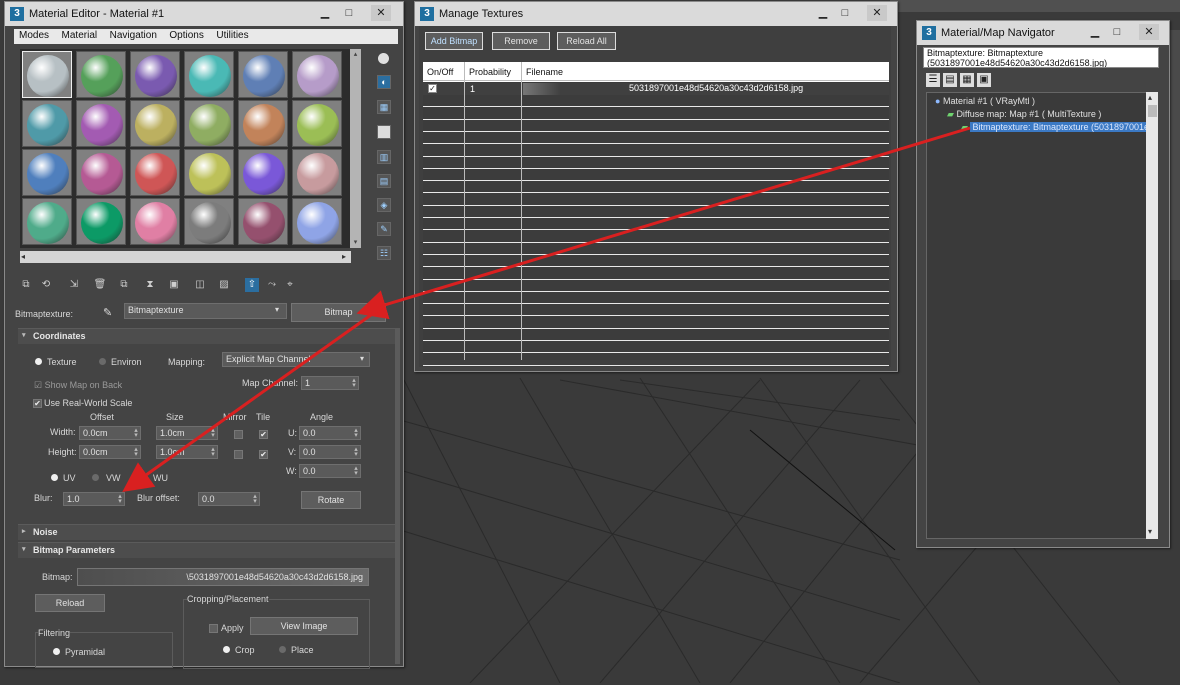  I want to click on bitmap-parameters-rollout: Bitmap Parameters, so click(207, 550).